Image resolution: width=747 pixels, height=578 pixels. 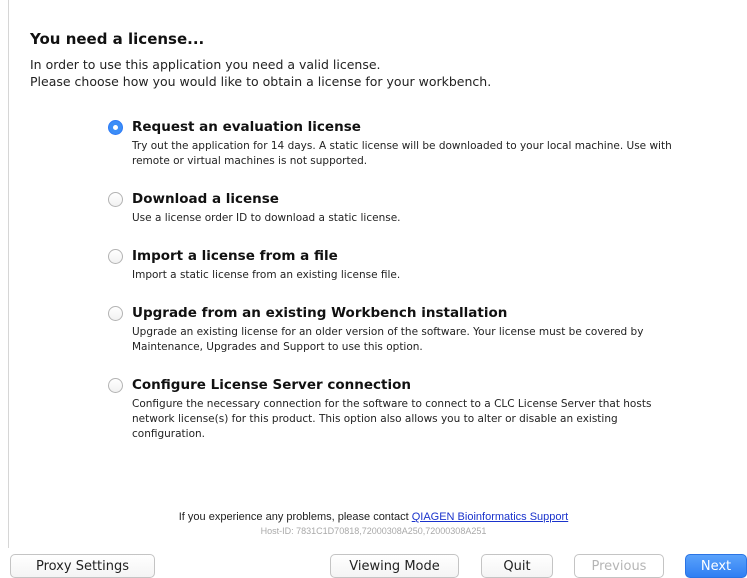 I want to click on option-title: Download a license, so click(x=205, y=199).